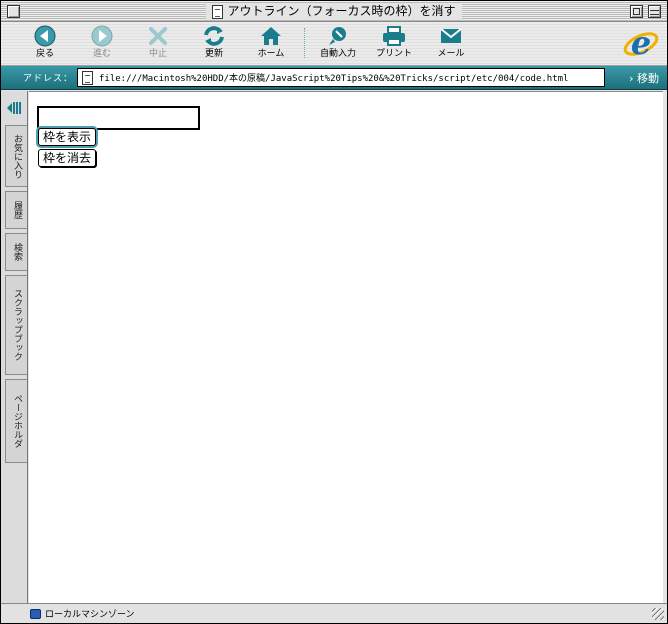  What do you see at coordinates (118, 118) in the screenshot?
I see `text-input` at bounding box center [118, 118].